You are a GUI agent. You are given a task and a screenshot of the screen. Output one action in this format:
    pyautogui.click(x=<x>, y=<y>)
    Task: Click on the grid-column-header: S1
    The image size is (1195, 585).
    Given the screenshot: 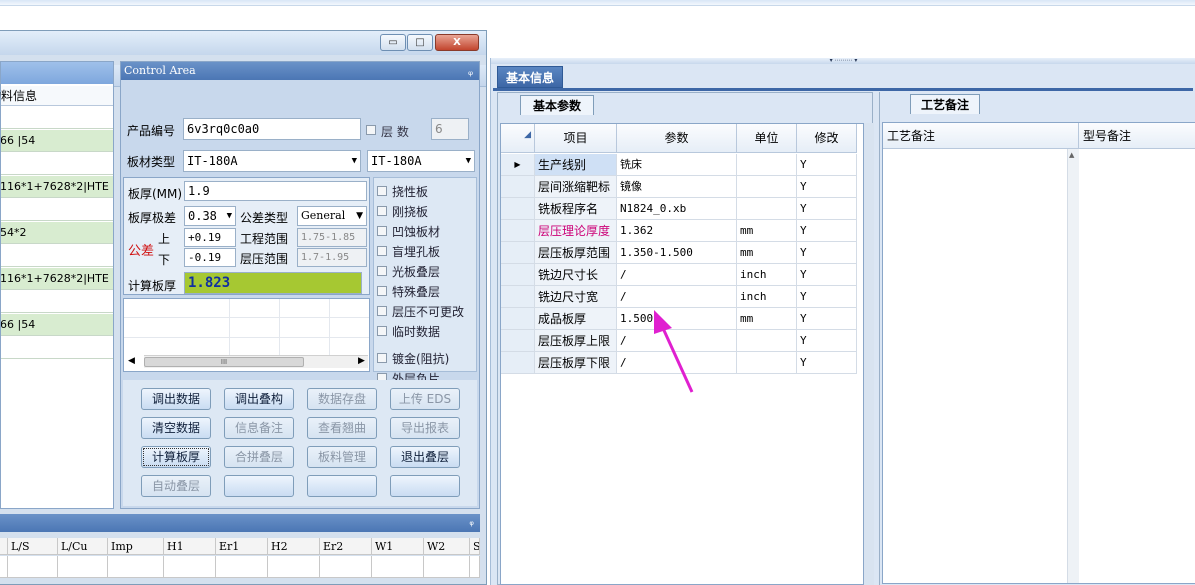 What is the action you would take?
    pyautogui.click(x=475, y=546)
    